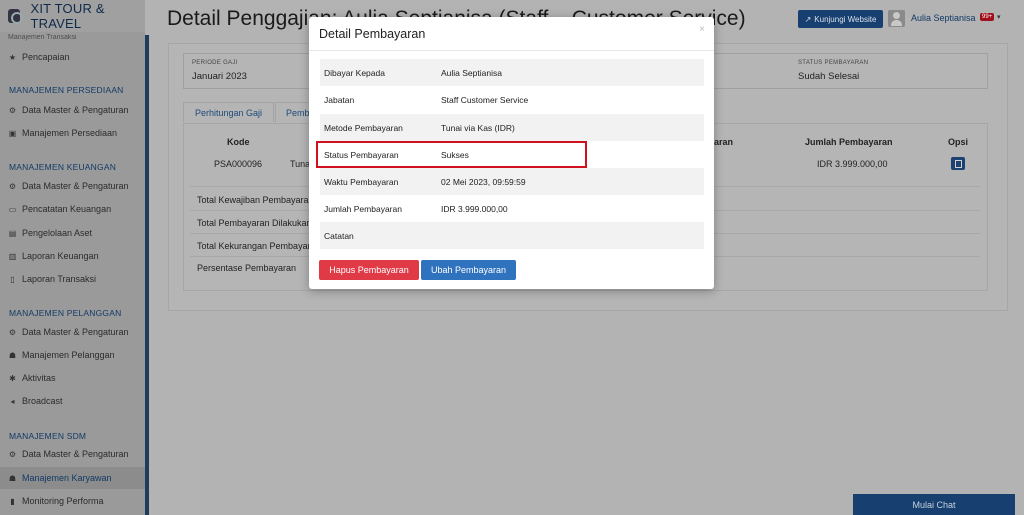  Describe the element at coordinates (12, 209) in the screenshot. I see `money-icon: ▭` at that location.